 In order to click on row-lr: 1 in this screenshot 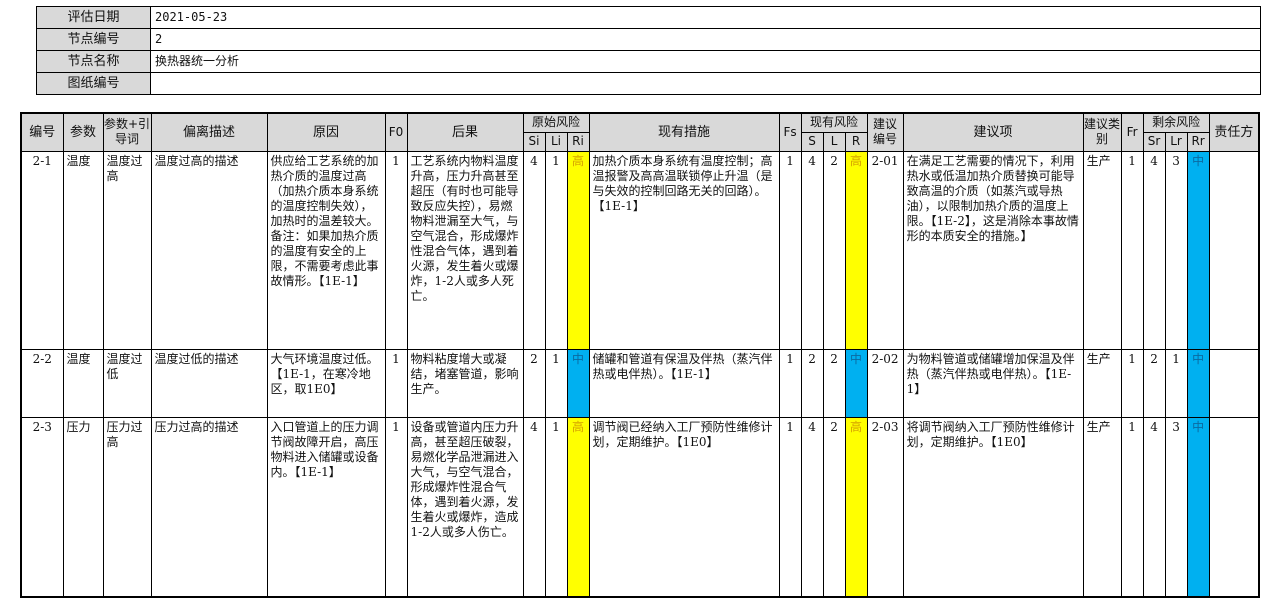, I will do `click(1176, 383)`.